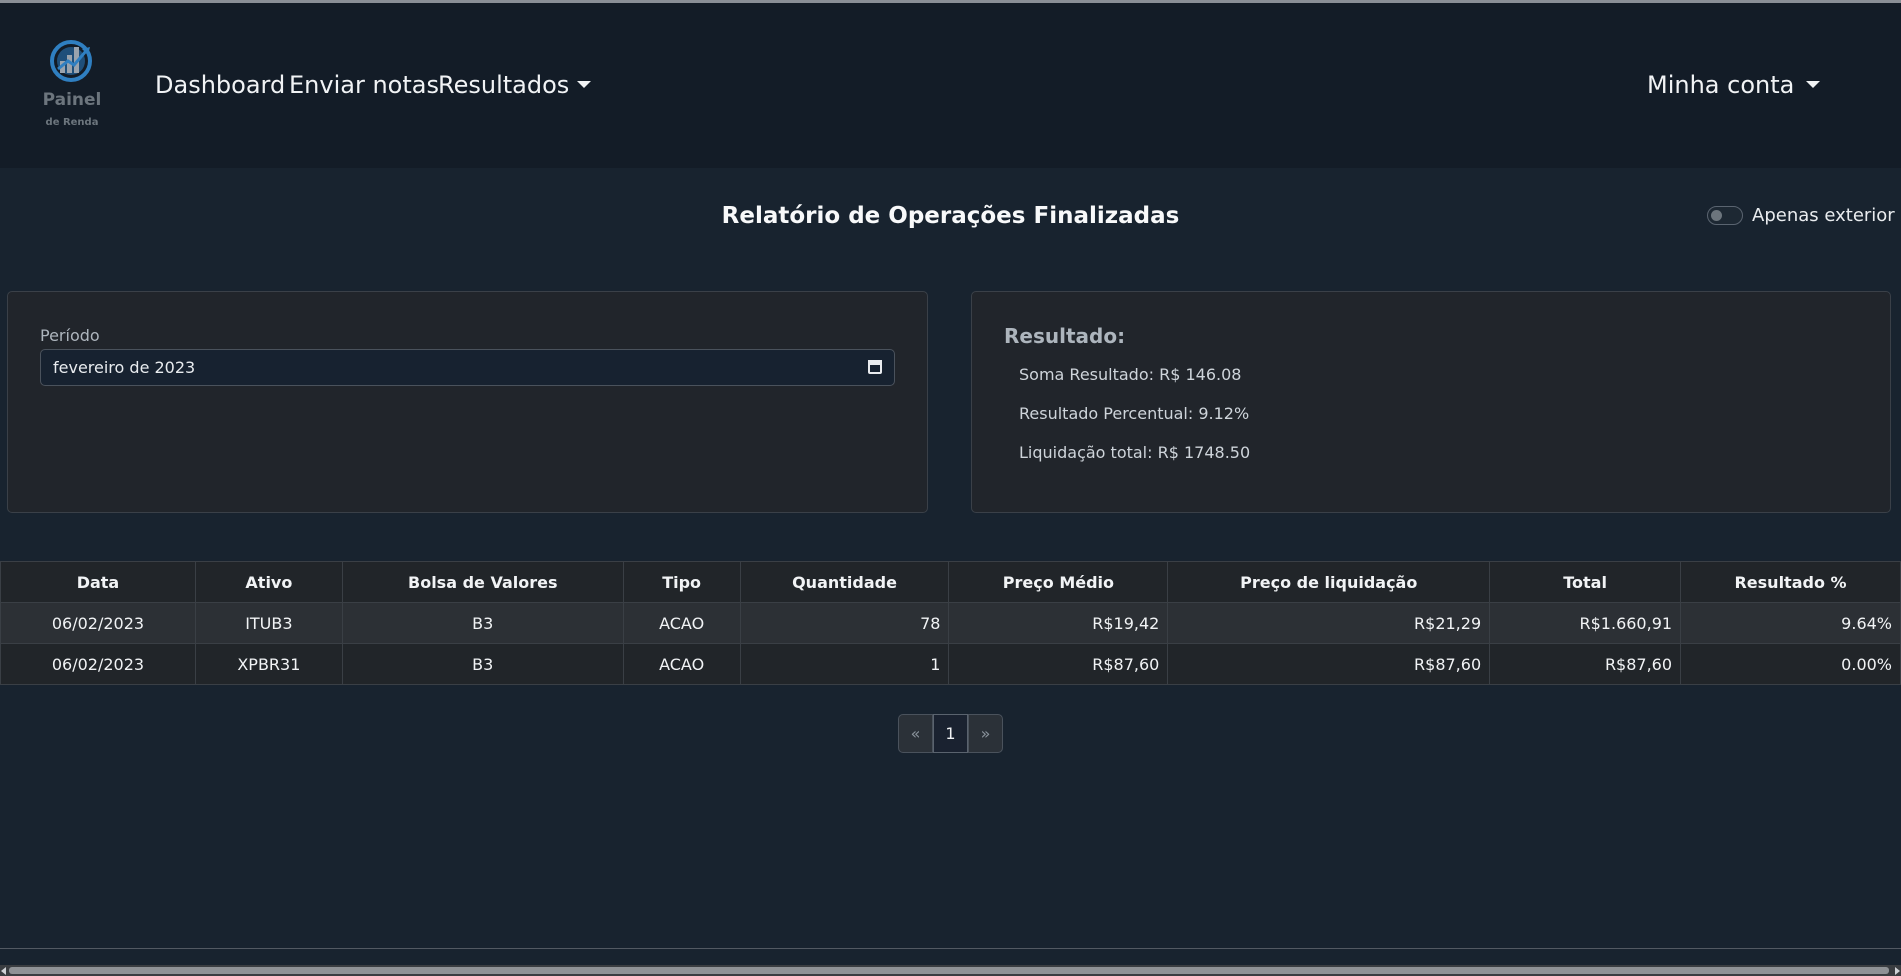 This screenshot has height=976, width=1901. What do you see at coordinates (268, 582) in the screenshot?
I see `col-header: Ativo` at bounding box center [268, 582].